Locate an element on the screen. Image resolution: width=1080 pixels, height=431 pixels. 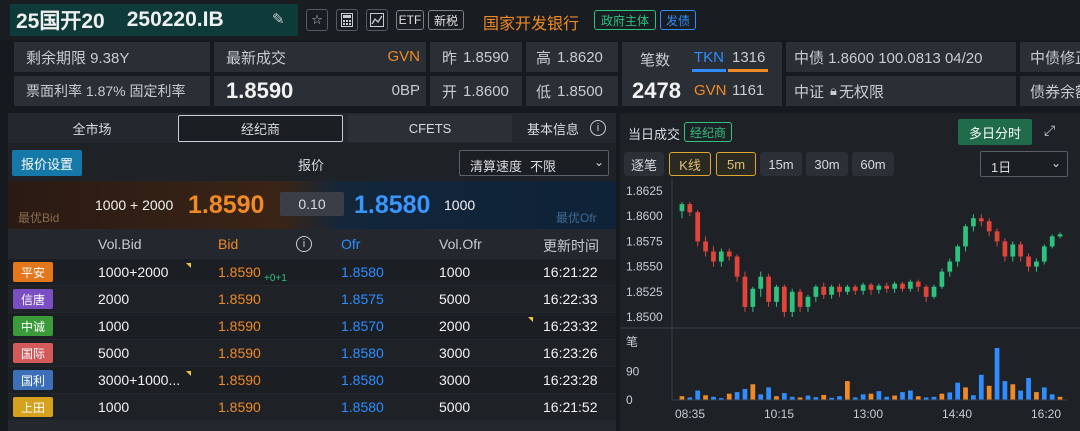
kline-button: K线 is located at coordinates (690, 164).